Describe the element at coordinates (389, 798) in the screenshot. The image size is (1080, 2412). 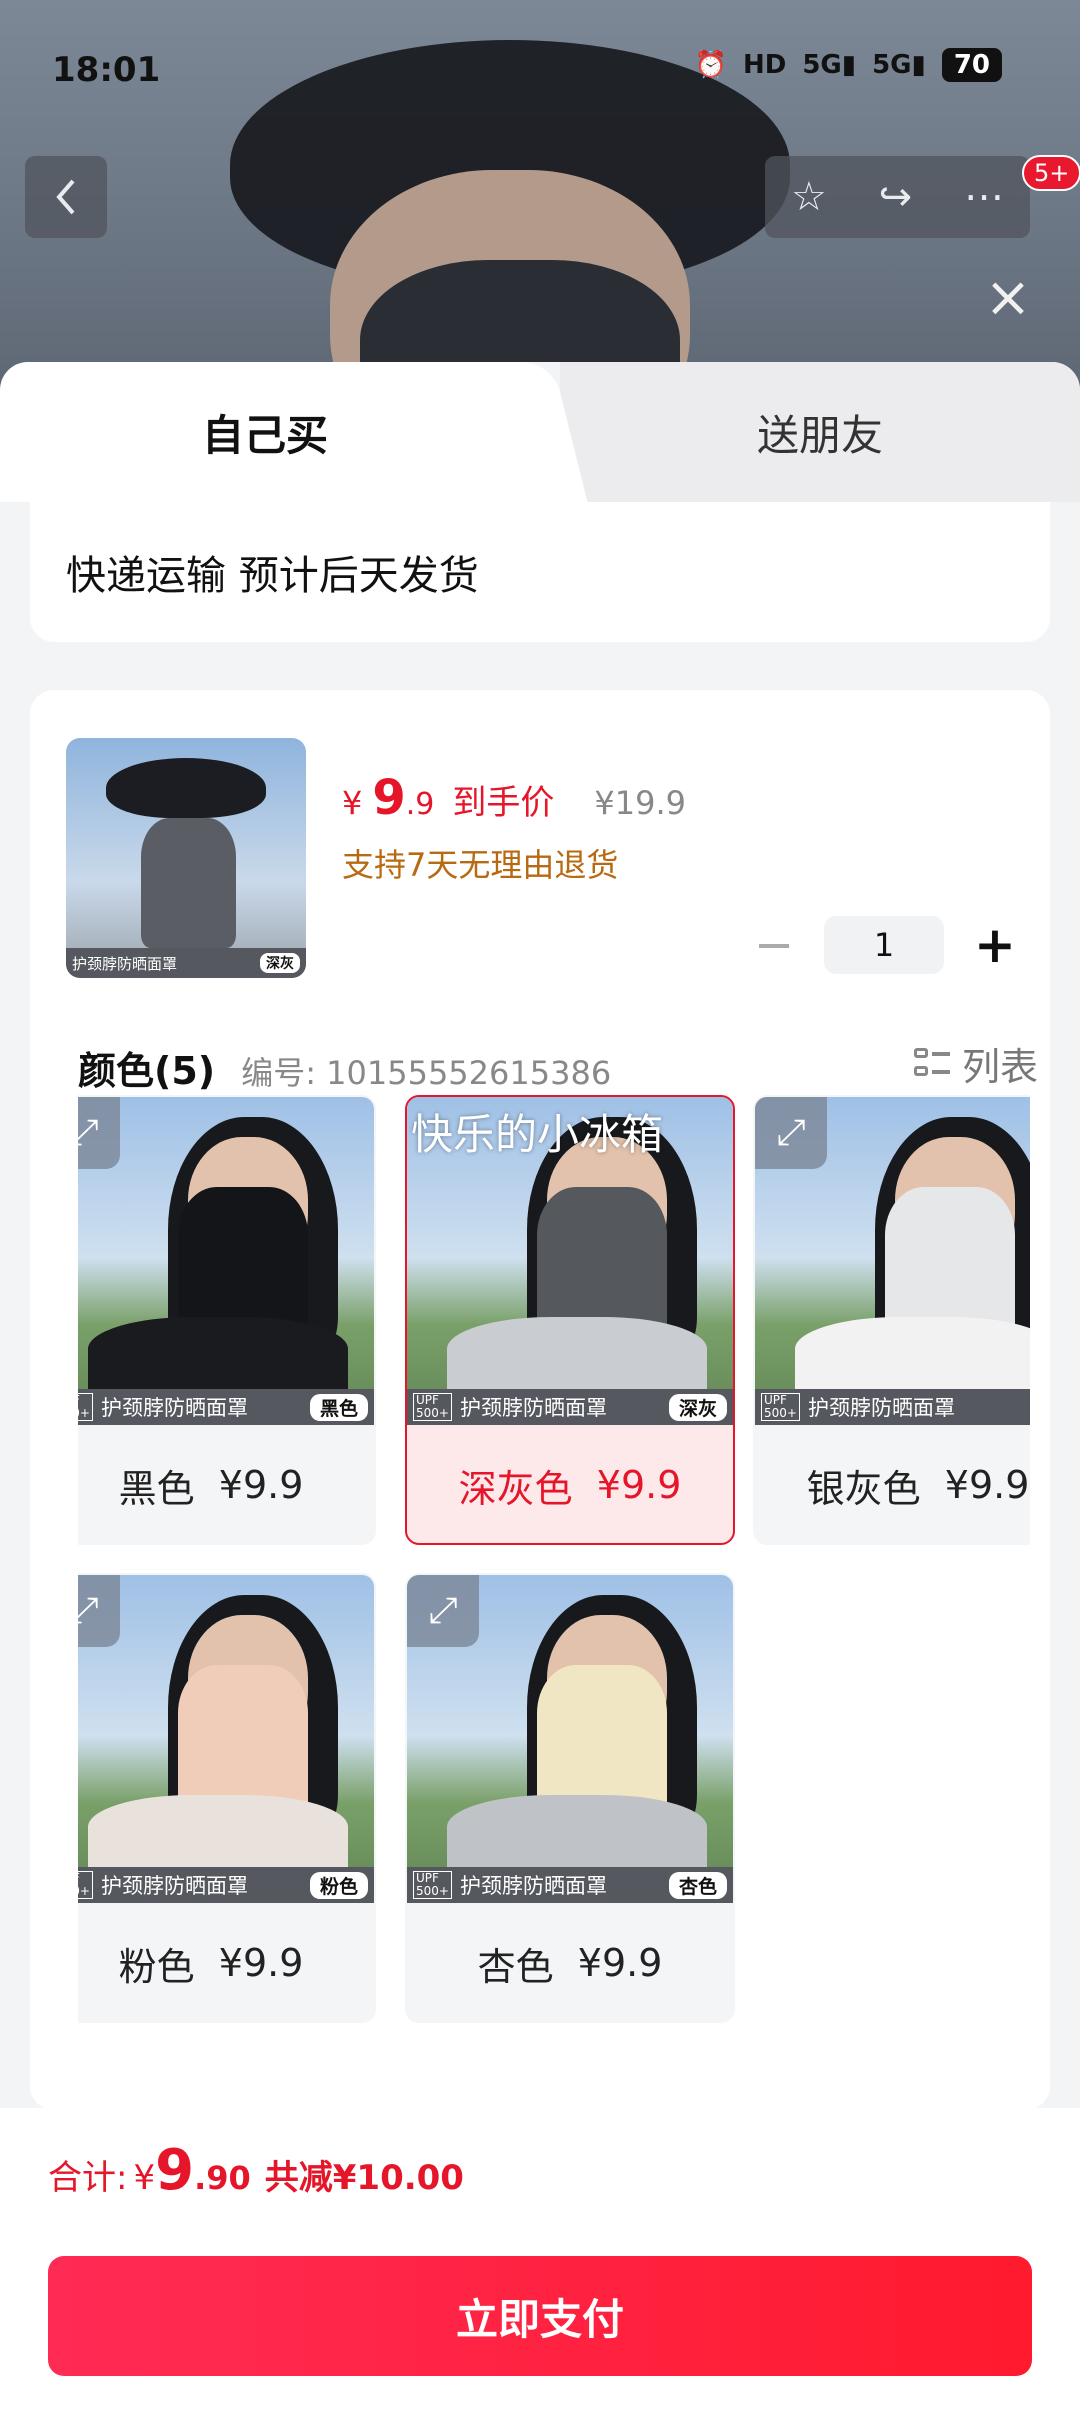
I see `price-int: 9` at that location.